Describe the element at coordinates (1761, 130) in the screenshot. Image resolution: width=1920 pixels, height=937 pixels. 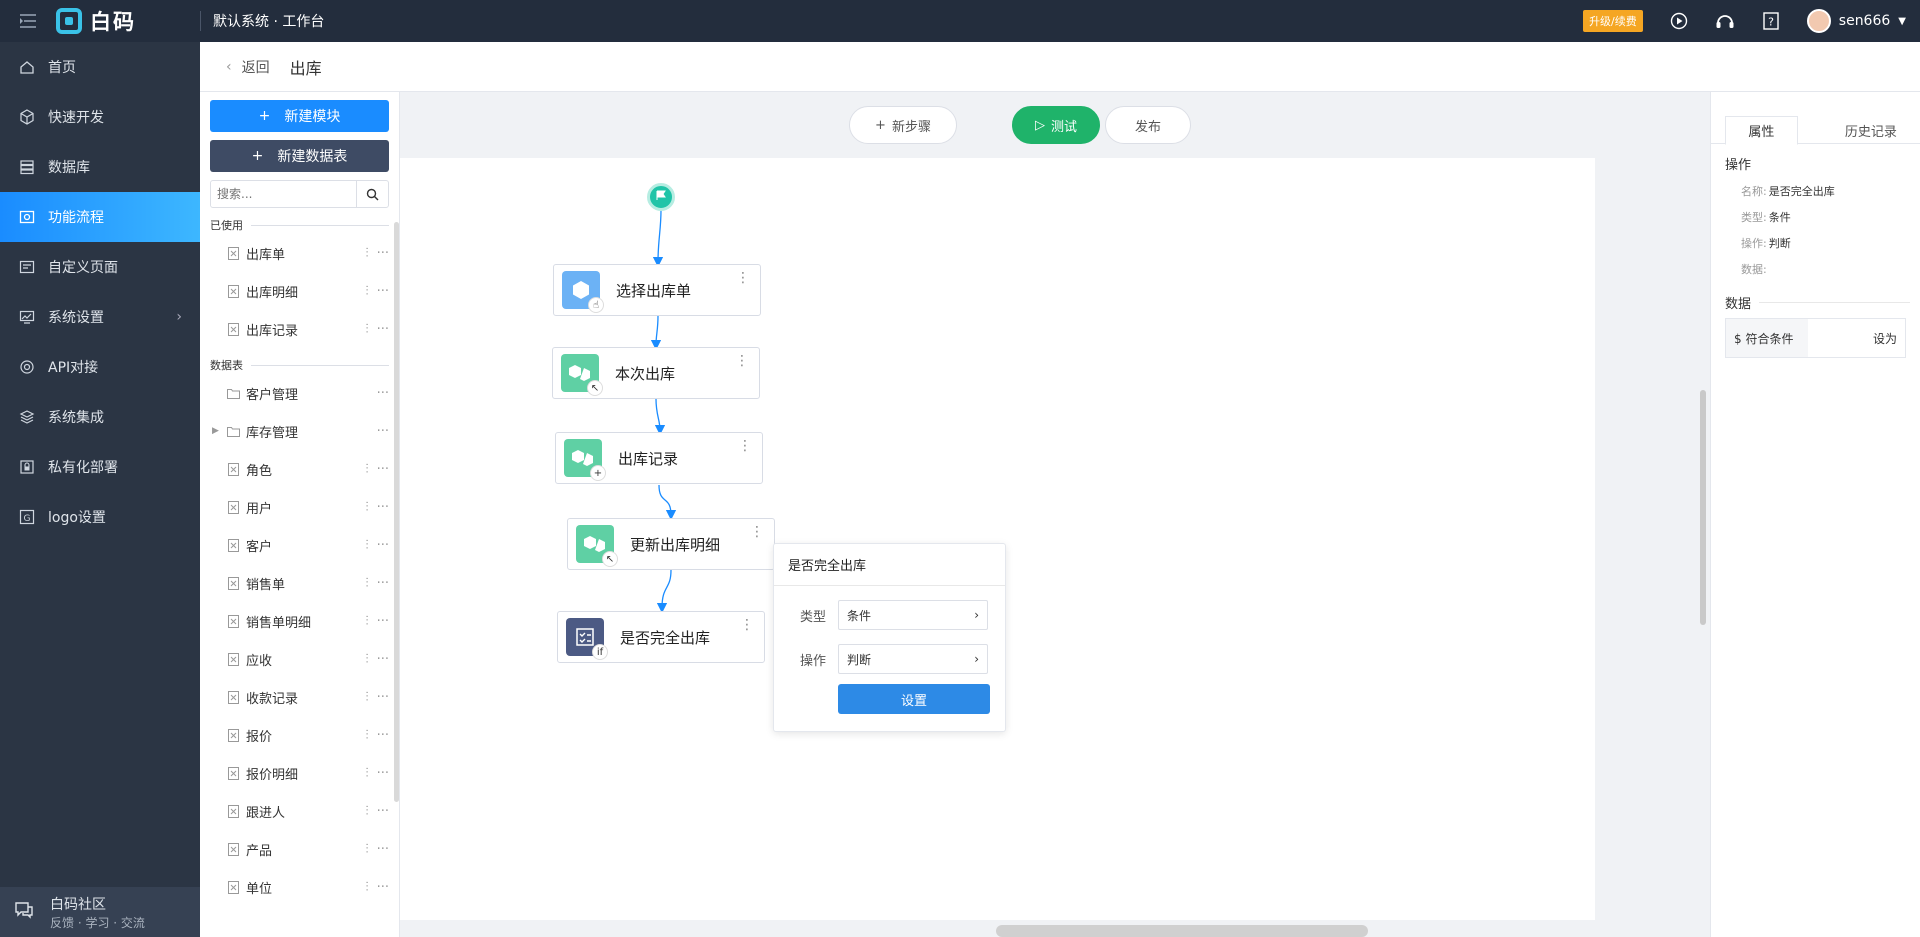
I see `tab-properties: 属性` at that location.